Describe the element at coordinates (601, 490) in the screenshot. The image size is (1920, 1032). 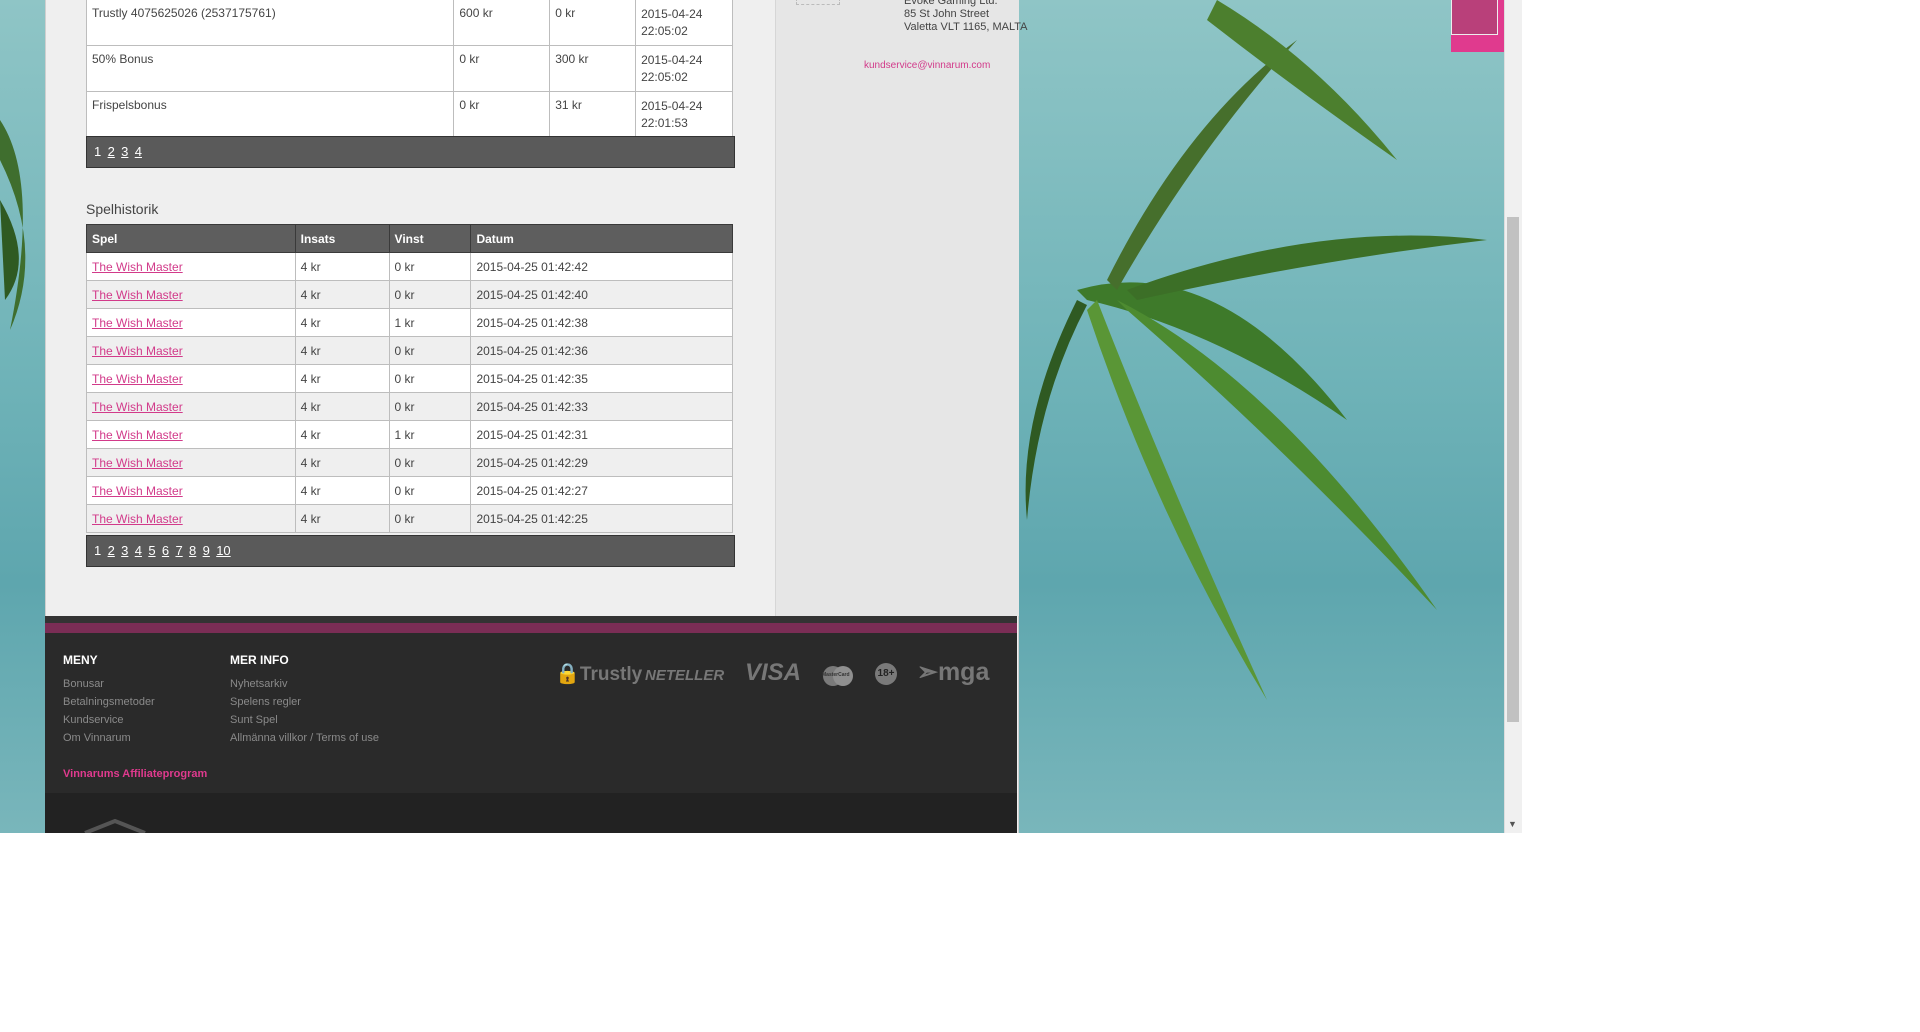
I see `cell-date: 2015-04-25 01:42:27` at that location.